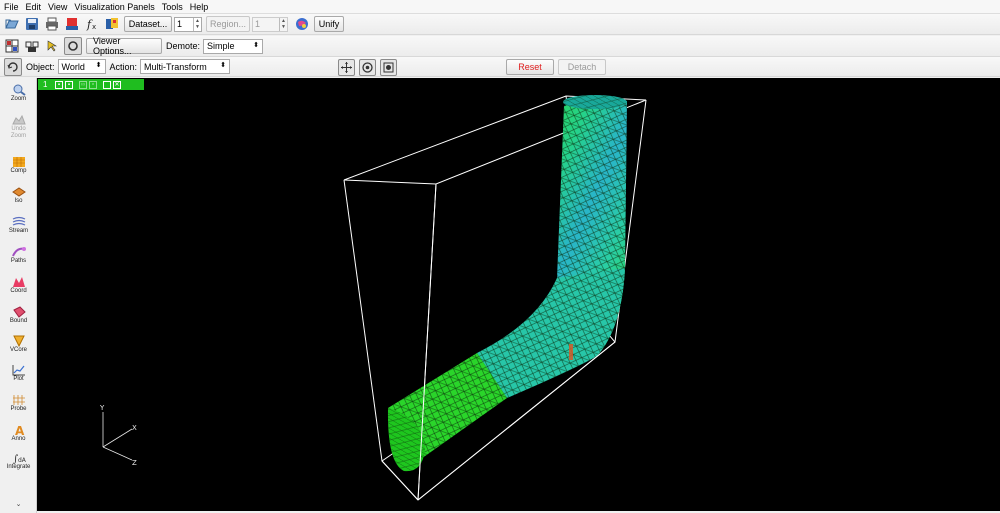 Image resolution: width=1000 pixels, height=513 pixels. Describe the element at coordinates (500, 24) in the screenshot. I see `main-toolbar: fx Dataset... 1 ▲ ▼ Region... 1 ▲ ▼ Unify` at that location.